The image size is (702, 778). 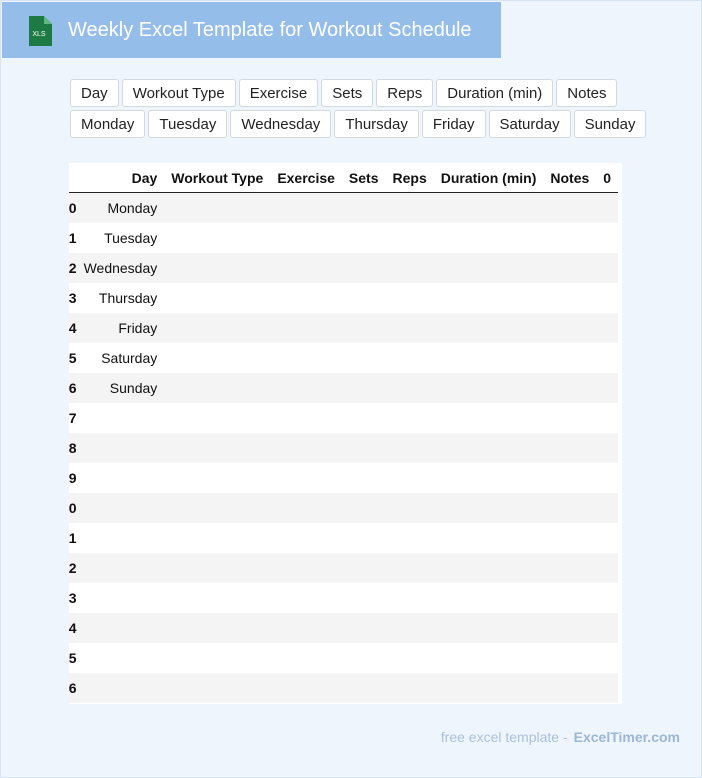 What do you see at coordinates (587, 93) in the screenshot?
I see `column-chip: Notes` at bounding box center [587, 93].